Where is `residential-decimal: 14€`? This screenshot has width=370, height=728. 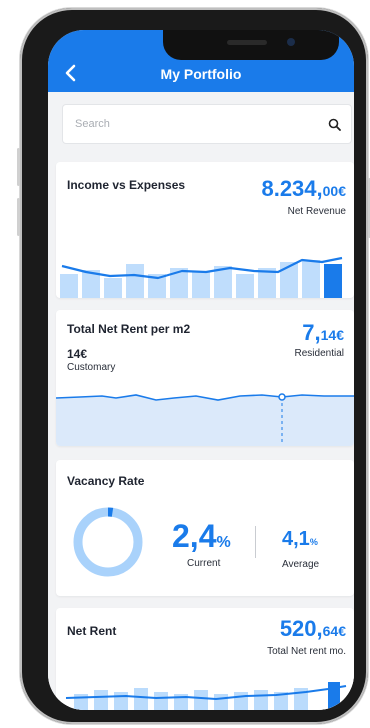
residential-decimal: 14€ is located at coordinates (332, 335).